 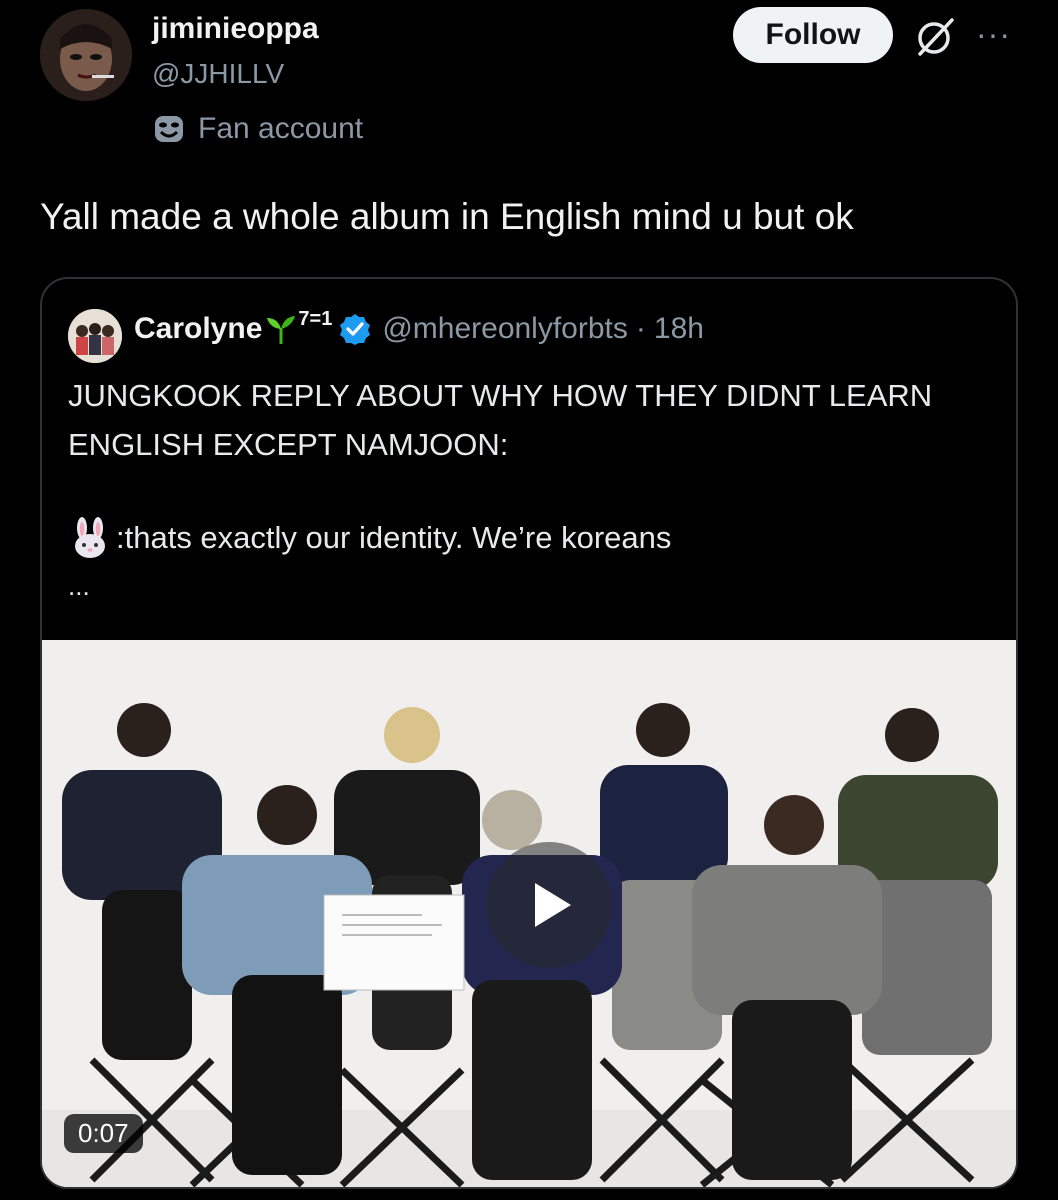 I want to click on author-avatar, so click(x=86, y=55).